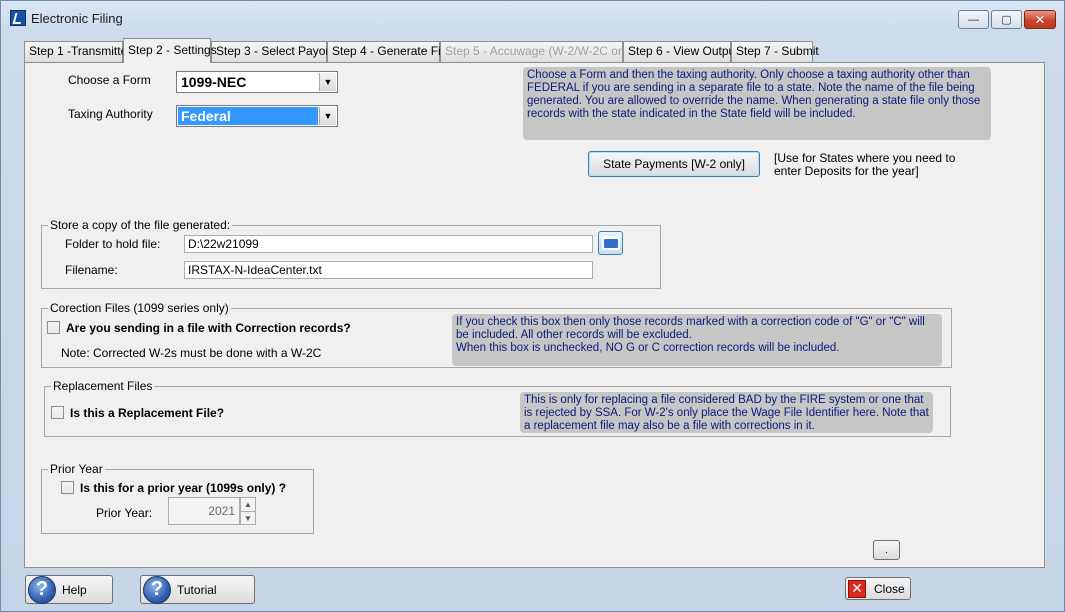 The image size is (1065, 612). I want to click on correction-checkbox, so click(53, 327).